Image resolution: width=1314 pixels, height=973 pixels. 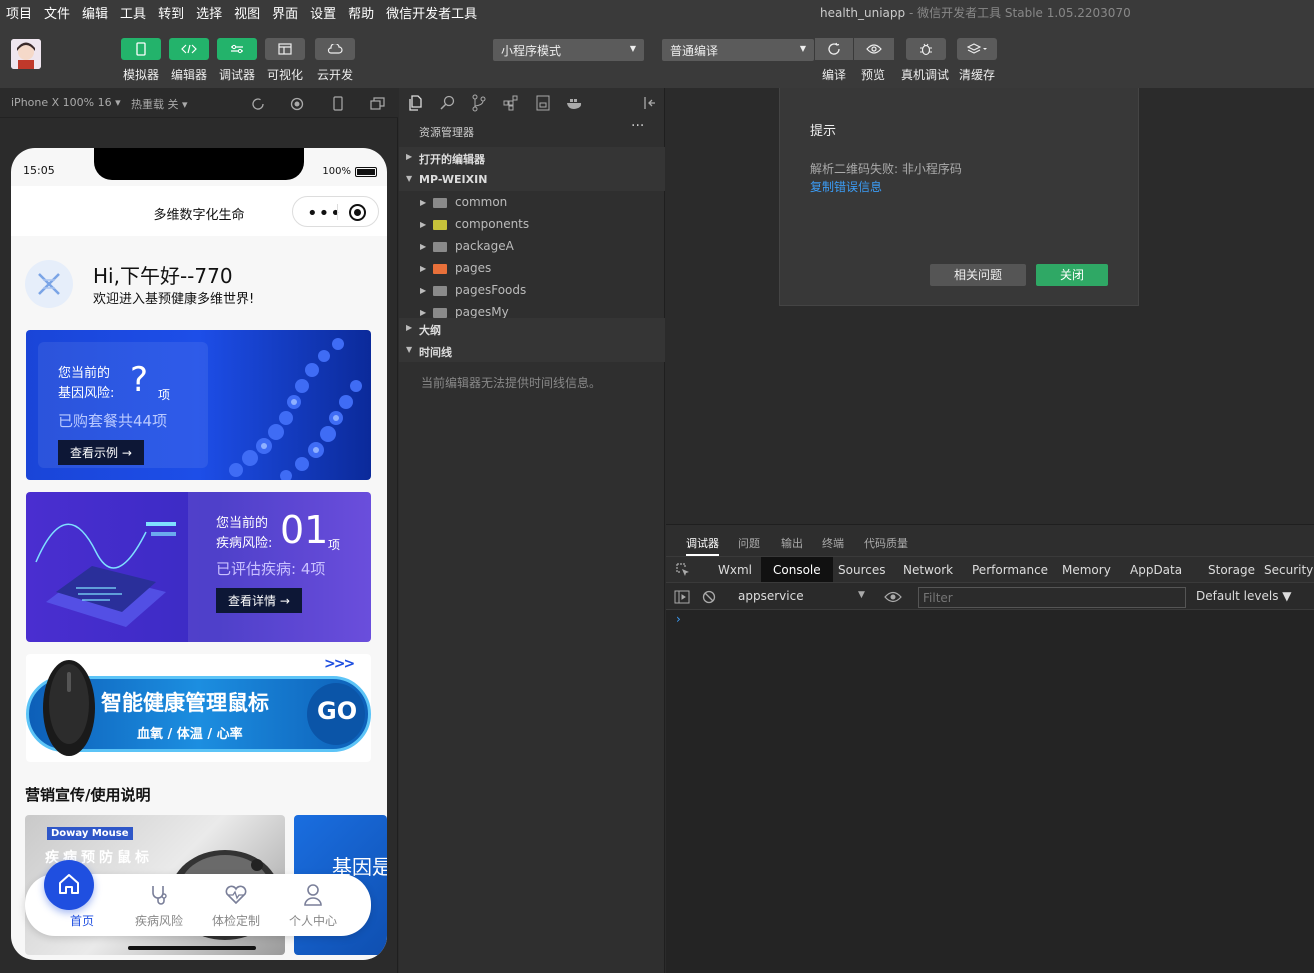 I want to click on log-levels-select: Default levels ▼, so click(x=1244, y=596).